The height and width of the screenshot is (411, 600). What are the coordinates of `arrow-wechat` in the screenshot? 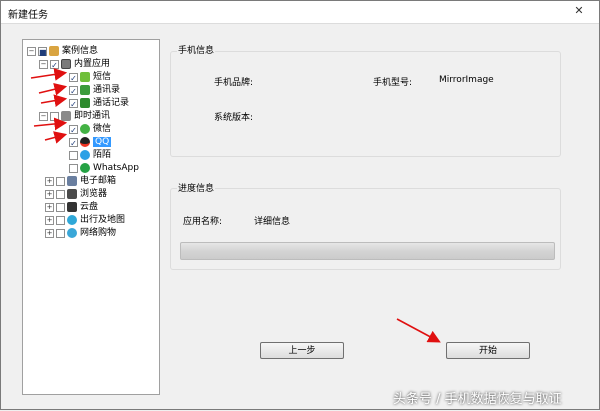 It's located at (50, 124).